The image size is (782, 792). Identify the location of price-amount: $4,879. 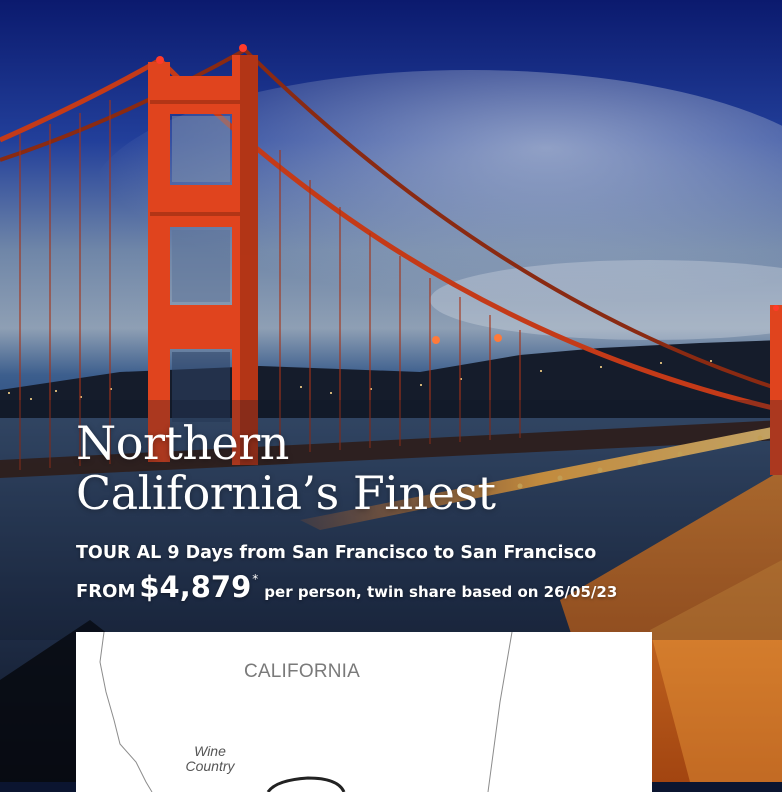
(195, 587).